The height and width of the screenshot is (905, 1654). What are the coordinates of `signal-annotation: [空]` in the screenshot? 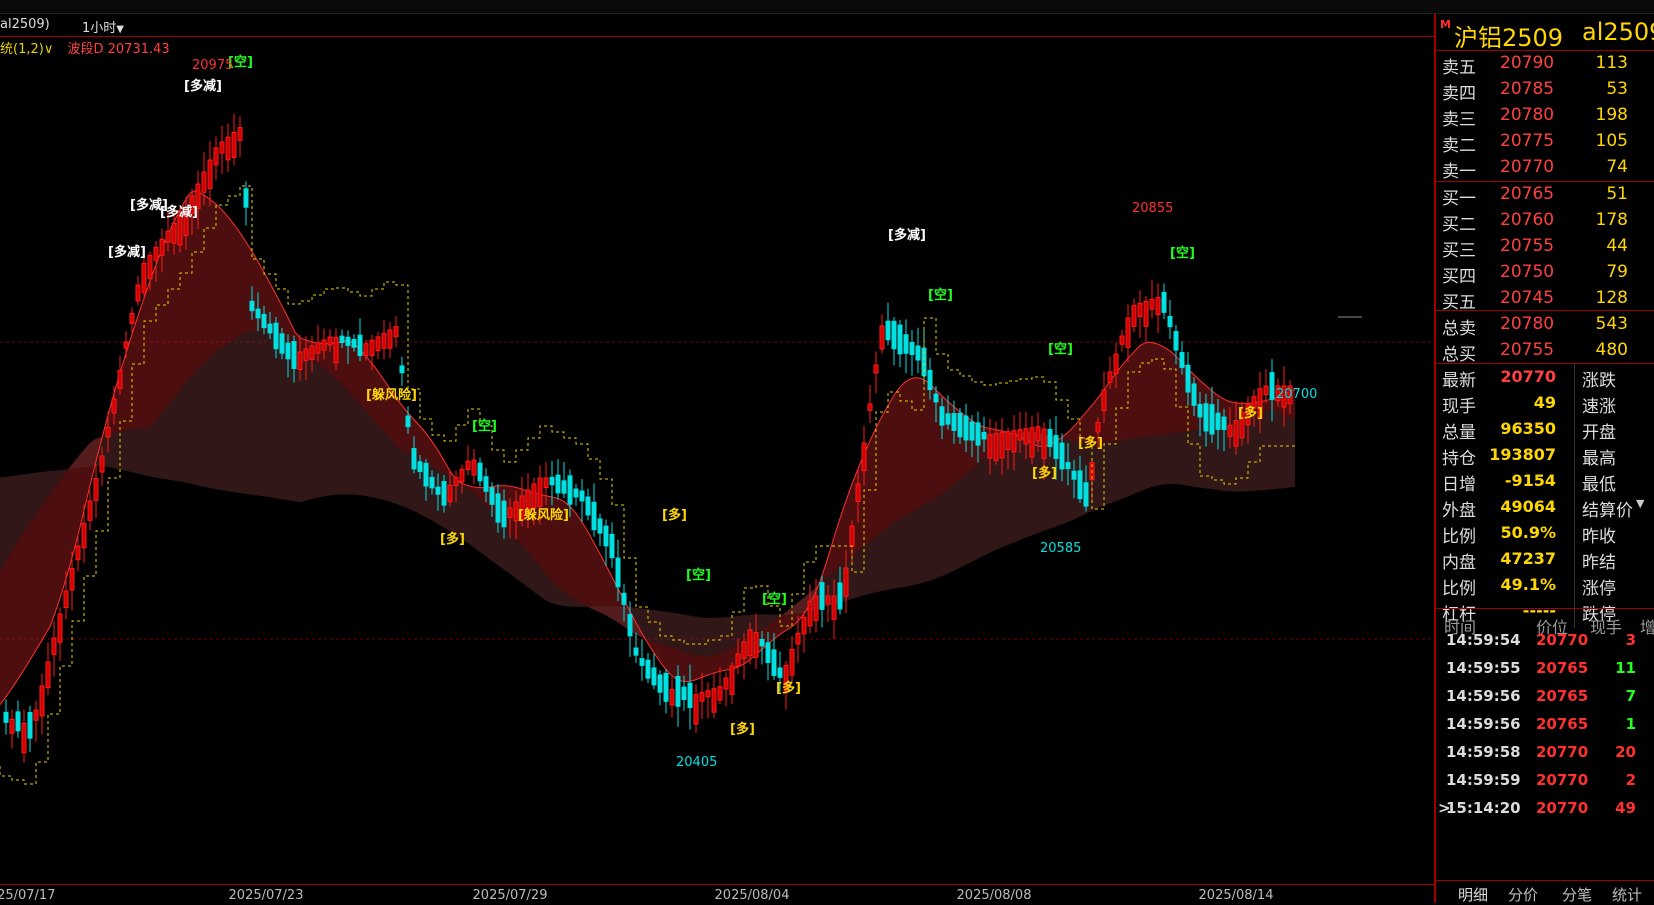 It's located at (484, 426).